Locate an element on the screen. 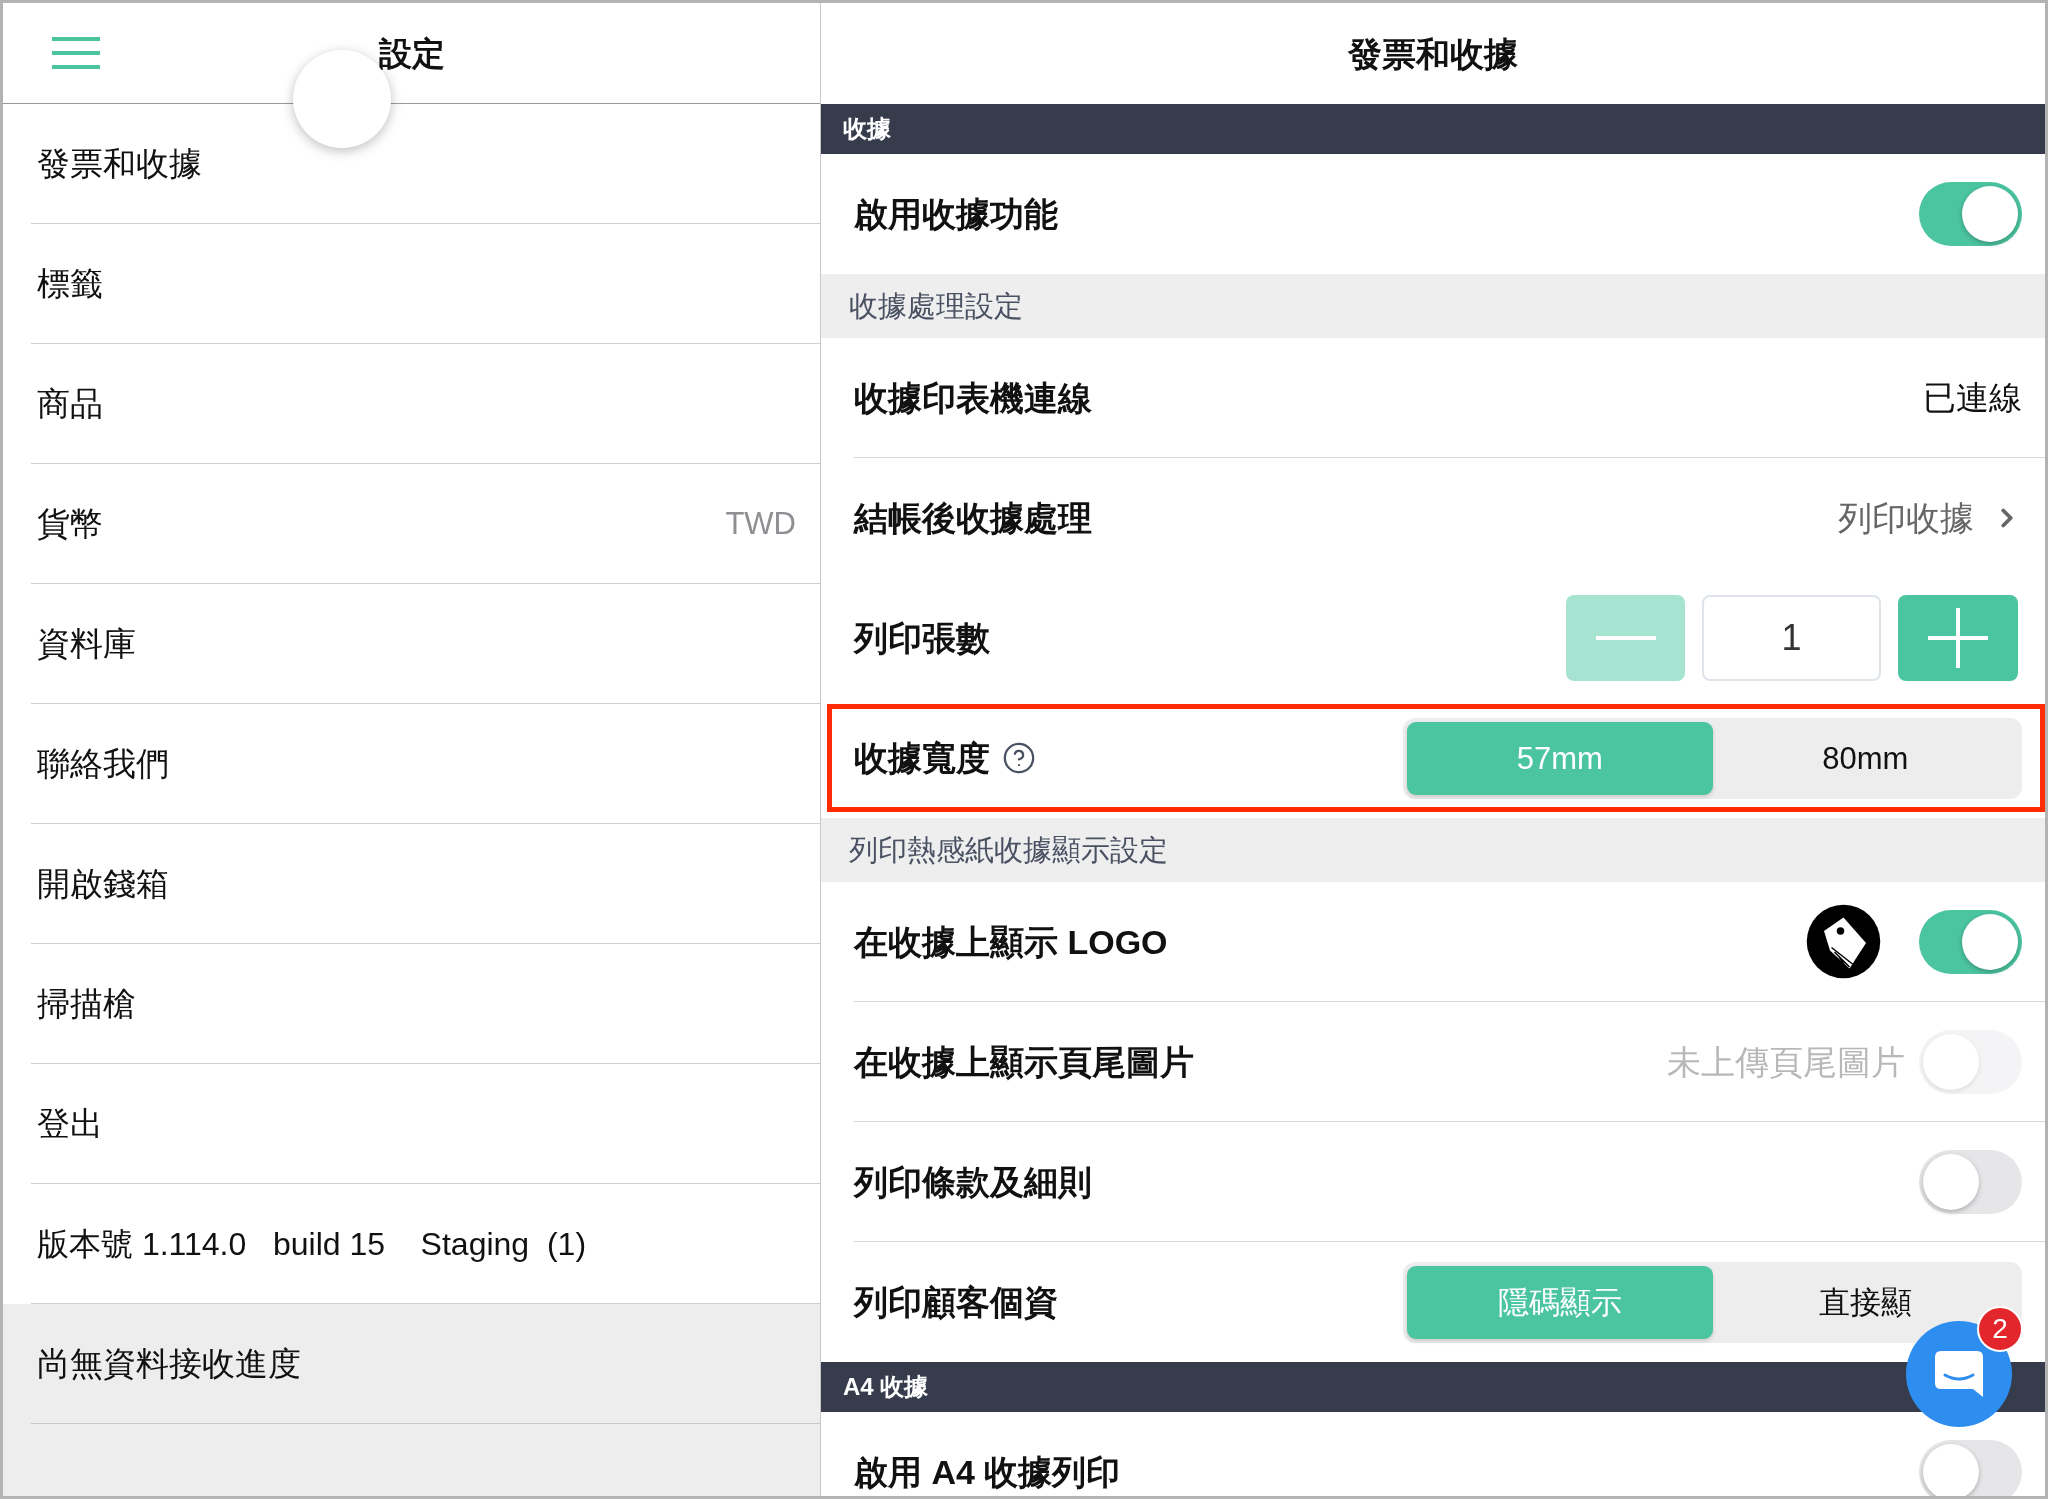  segment-option: 80mm is located at coordinates (1865, 758).